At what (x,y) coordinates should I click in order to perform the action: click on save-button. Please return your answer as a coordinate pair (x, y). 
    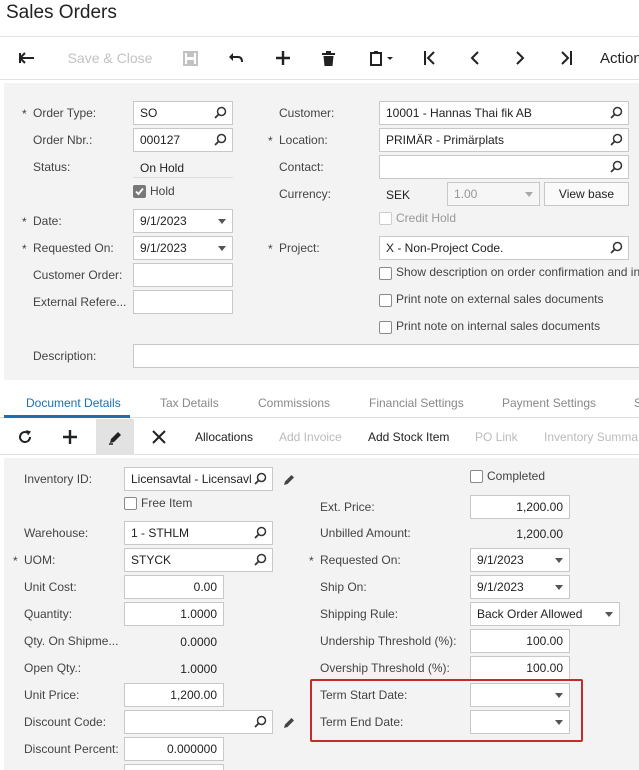
    Looking at the image, I should click on (190, 58).